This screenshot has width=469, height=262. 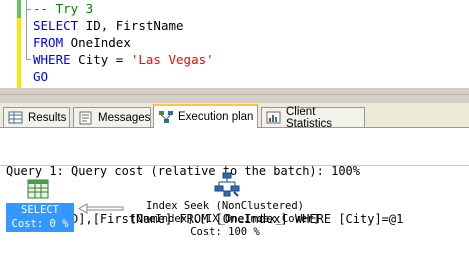 What do you see at coordinates (166, 117) in the screenshot?
I see `execution-plan-icon` at bounding box center [166, 117].